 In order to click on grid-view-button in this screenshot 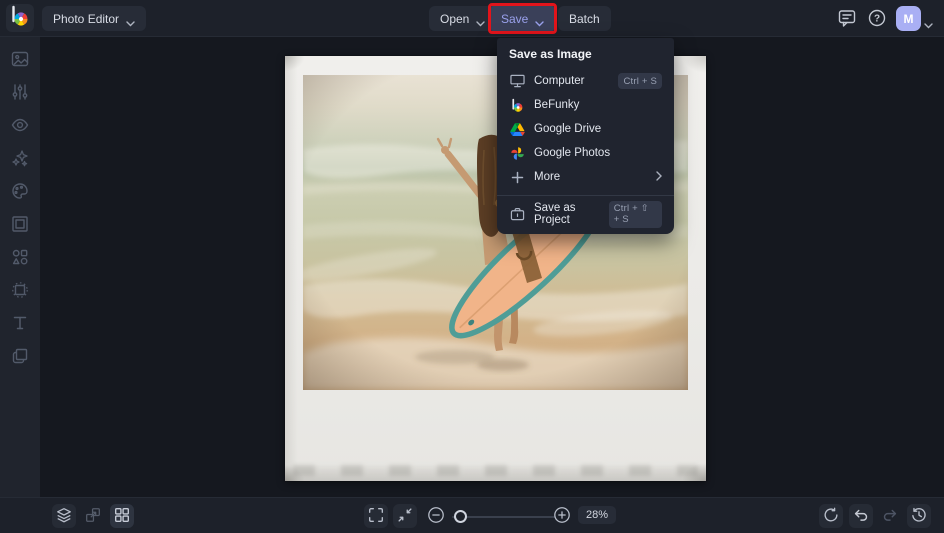, I will do `click(122, 516)`.